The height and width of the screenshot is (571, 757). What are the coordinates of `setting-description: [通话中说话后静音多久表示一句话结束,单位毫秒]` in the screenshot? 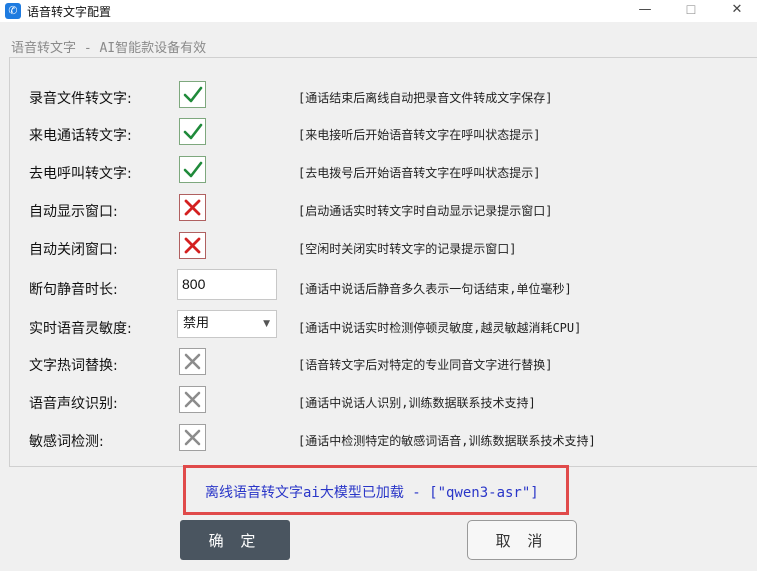 It's located at (435, 289).